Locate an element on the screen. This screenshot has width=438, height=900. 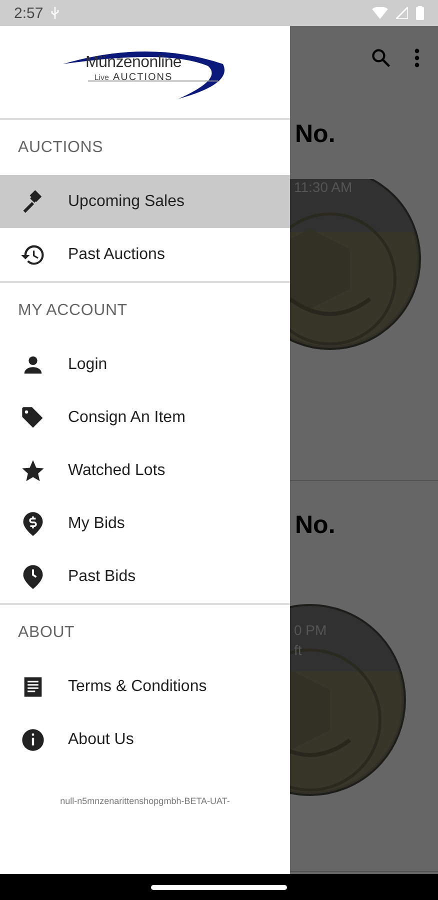
section-header: MY ACCOUNT is located at coordinates (72, 310).